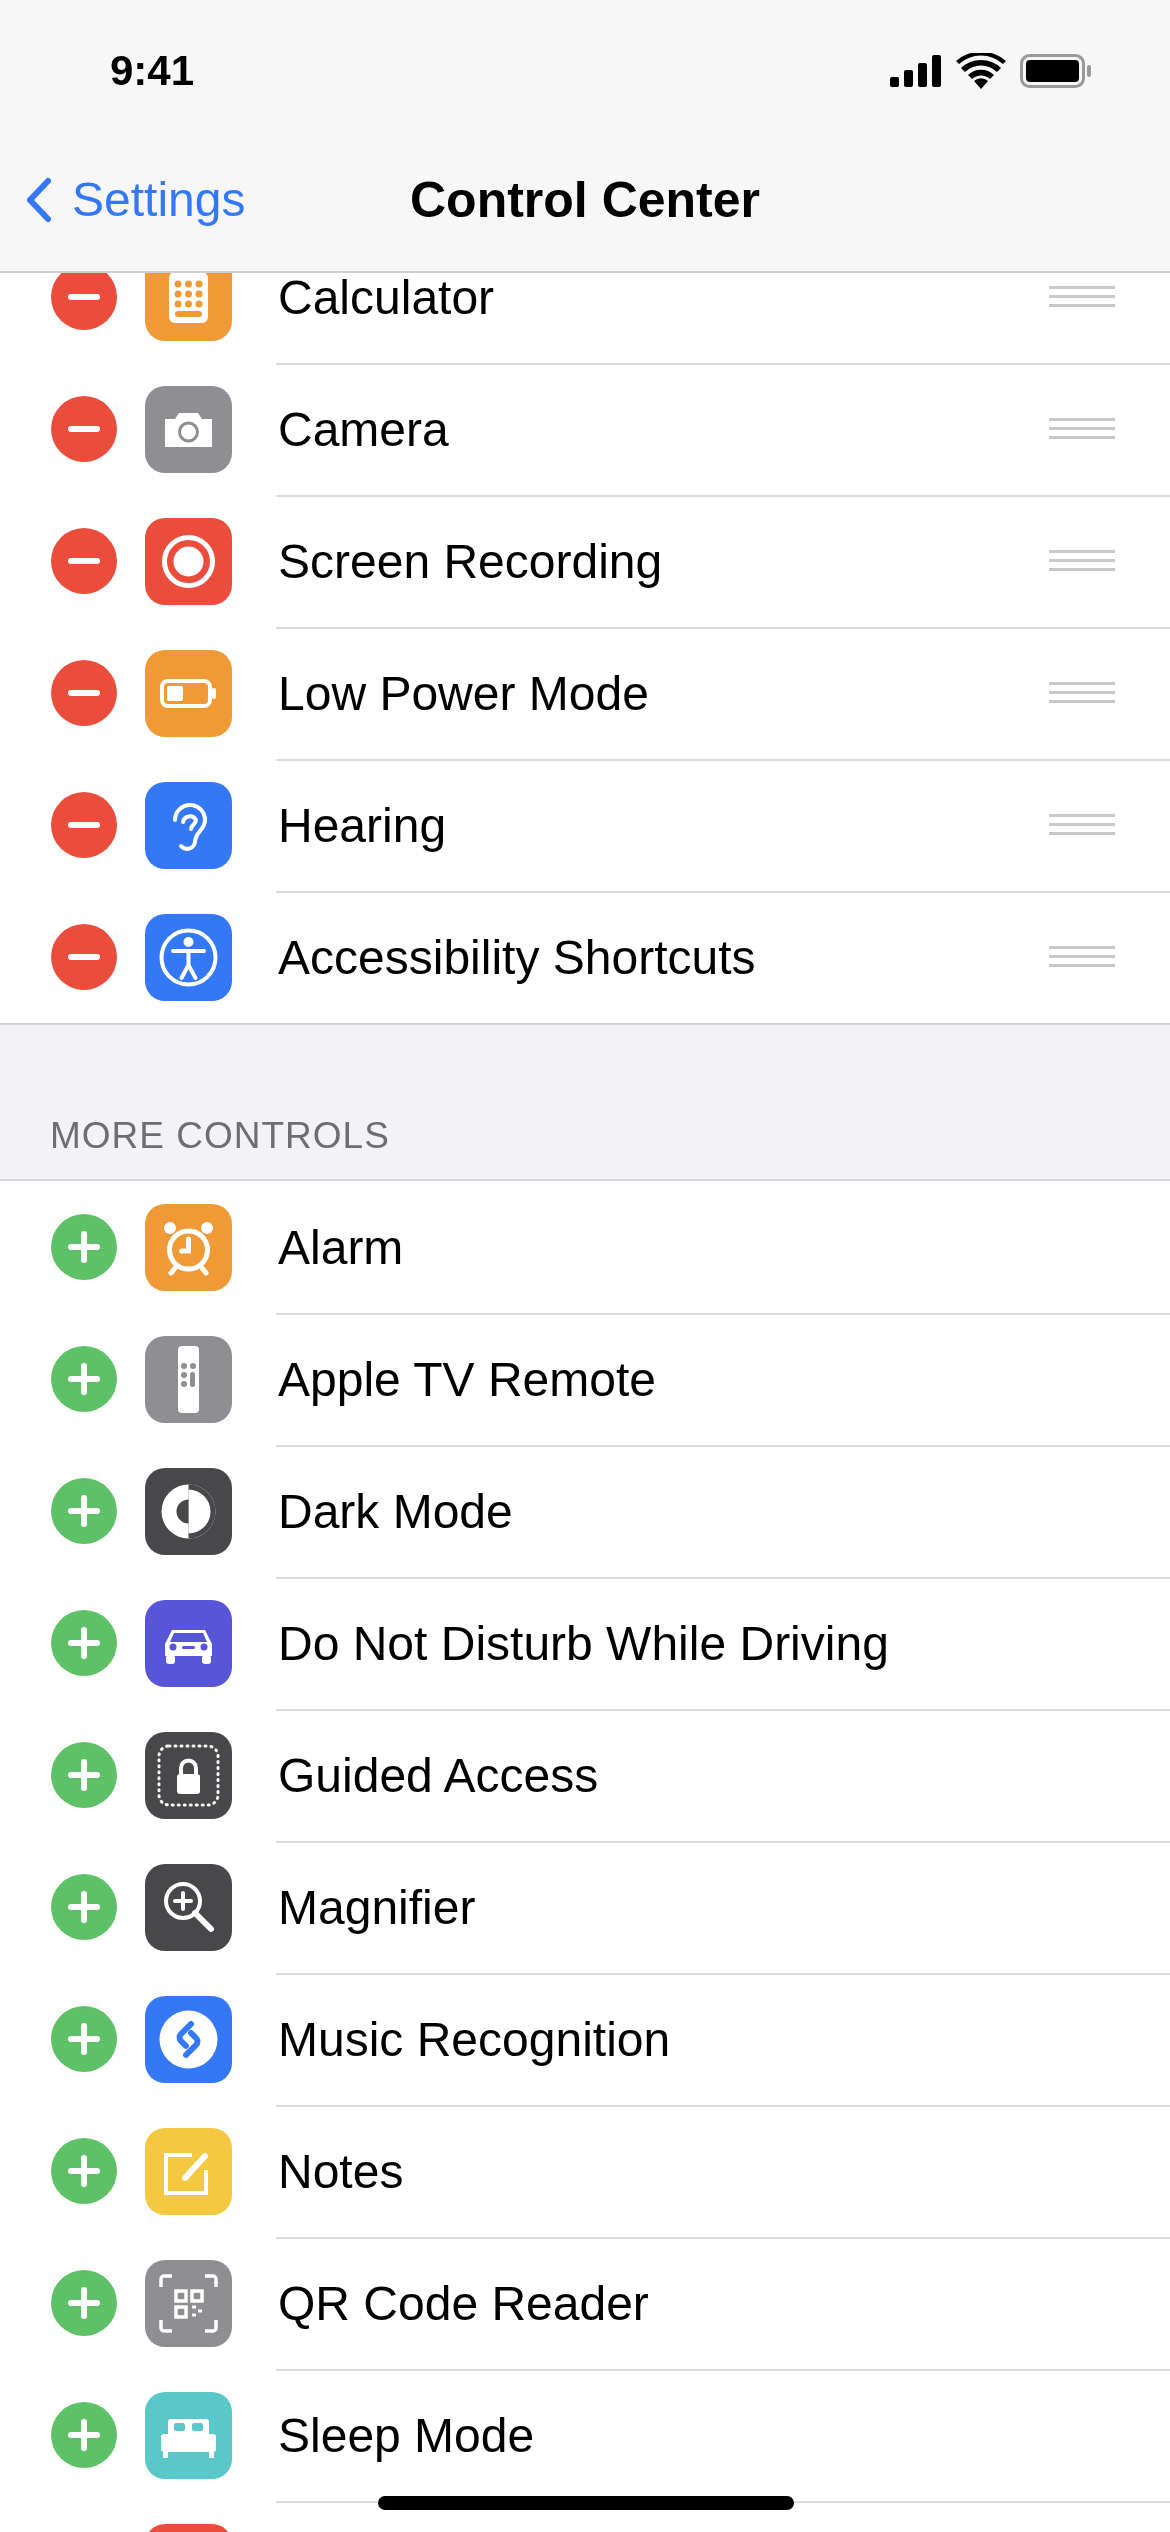 This screenshot has height=2532, width=1170. I want to click on control-label: Music Recognition, so click(475, 2039).